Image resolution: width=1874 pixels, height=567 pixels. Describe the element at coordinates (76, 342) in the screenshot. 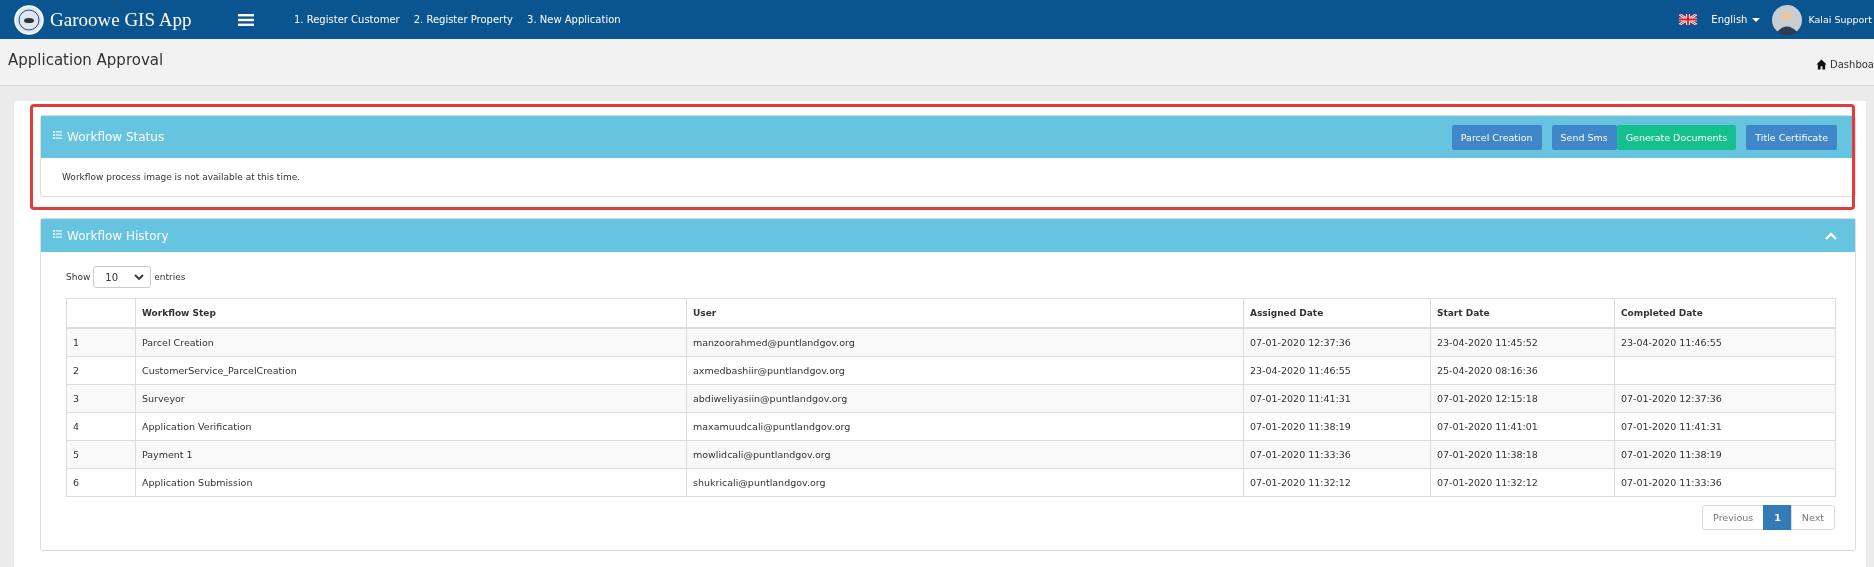

I see `table-cell: 1` at that location.